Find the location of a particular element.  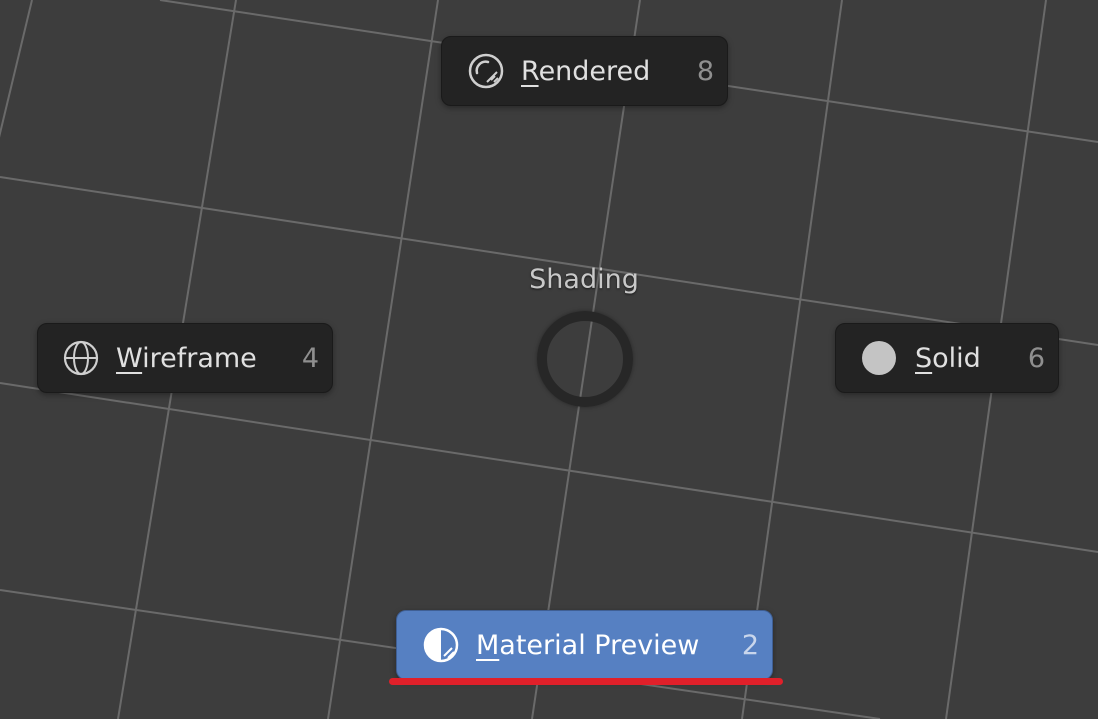

pie-item-shortcut: 6 is located at coordinates (1036, 358).